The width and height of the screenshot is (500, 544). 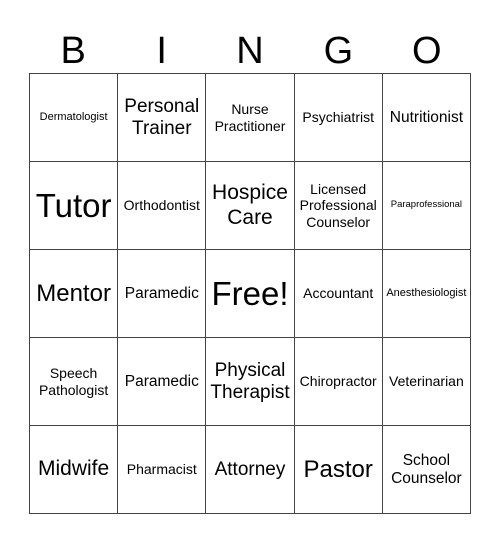 I want to click on bingo-cell: Personal Trainer, so click(x=162, y=118).